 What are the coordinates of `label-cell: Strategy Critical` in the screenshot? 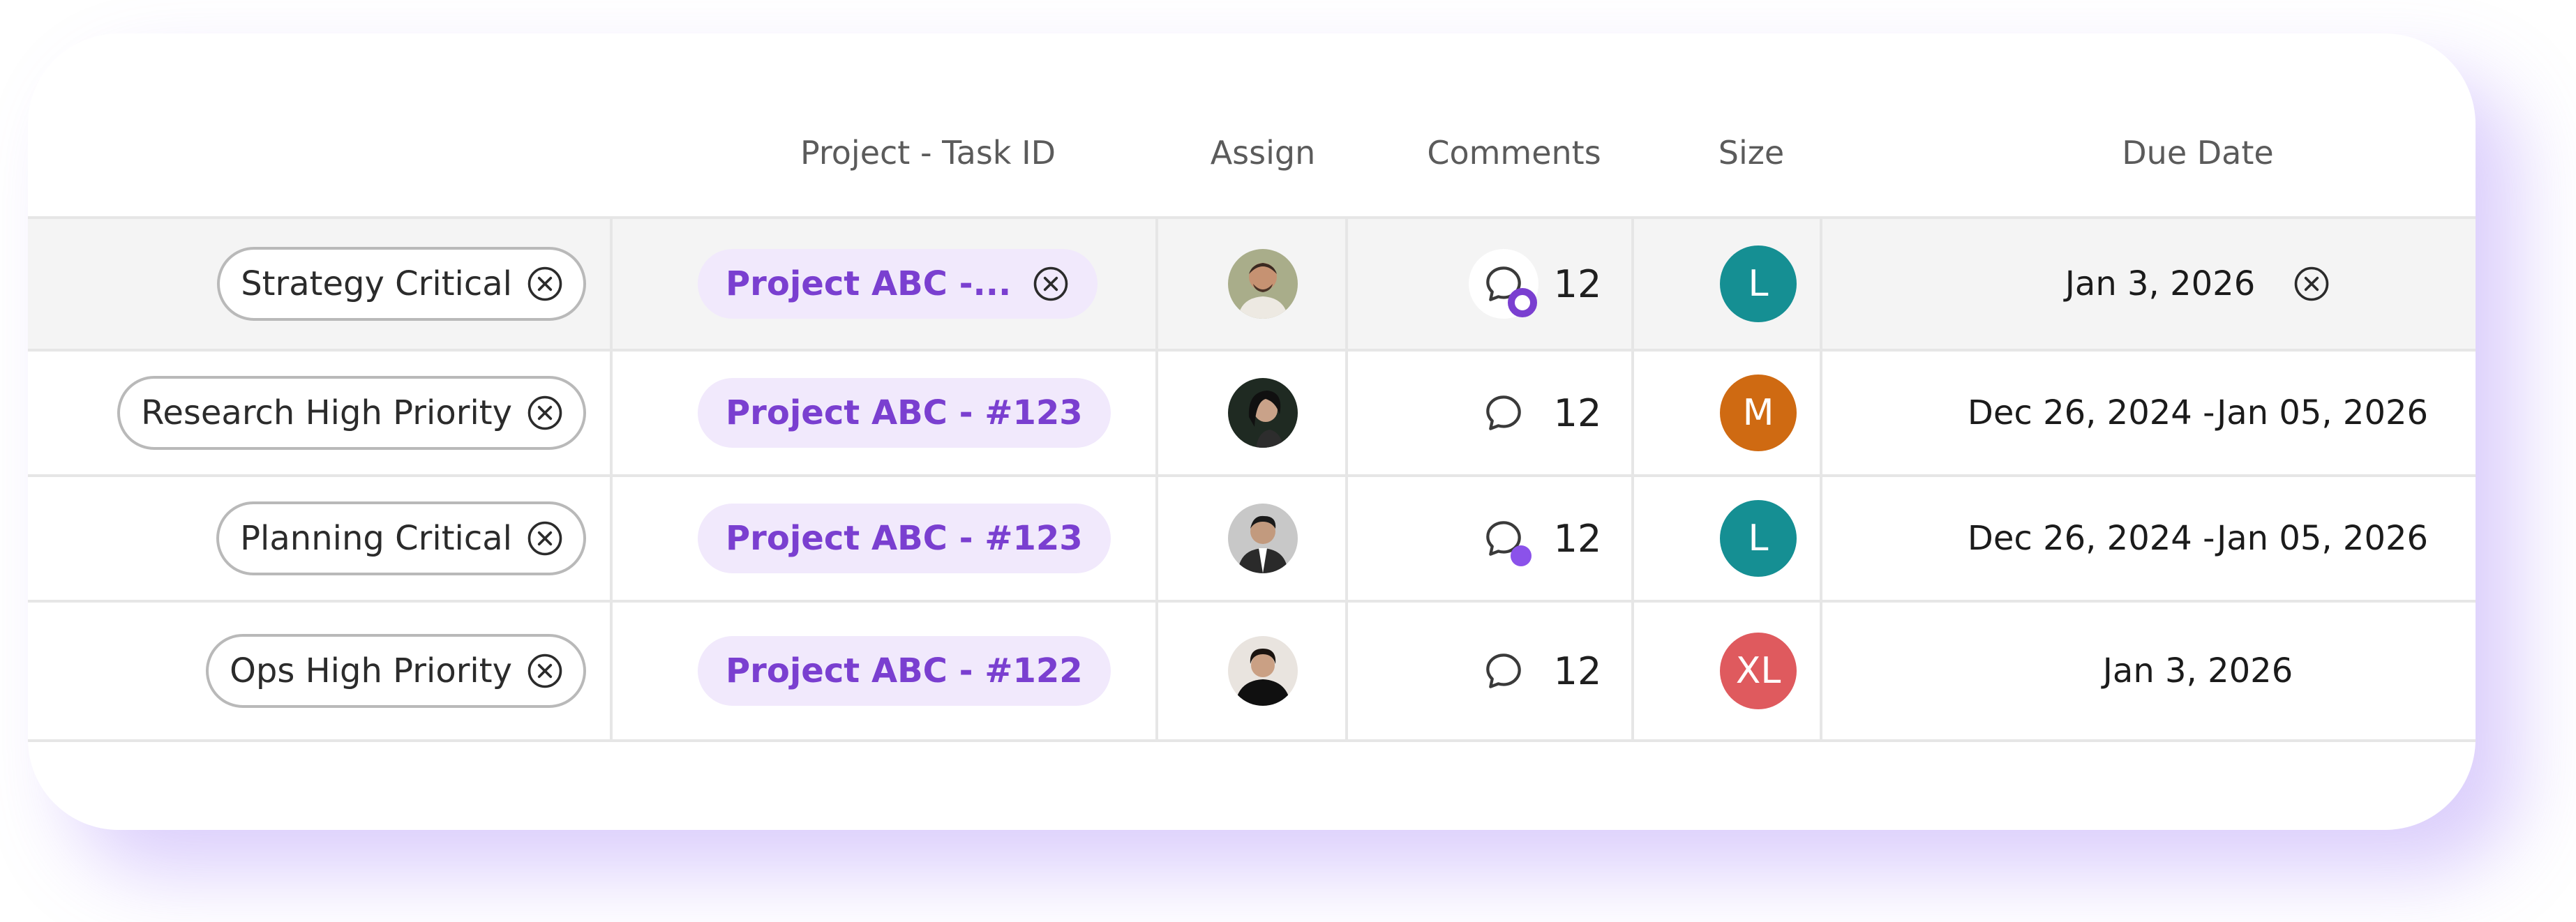 It's located at (307, 284).